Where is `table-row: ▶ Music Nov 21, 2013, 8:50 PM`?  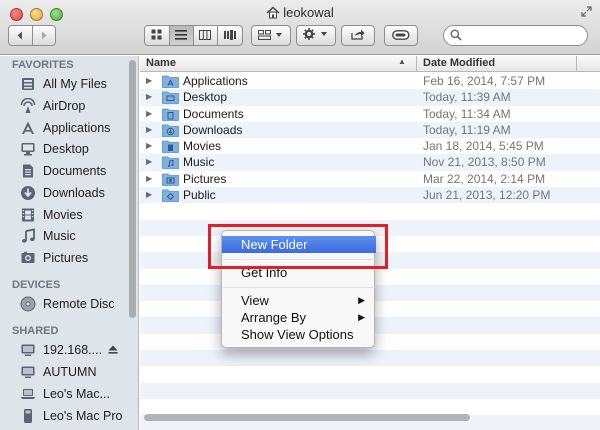
table-row: ▶ Music Nov 21, 2013, 8:50 PM is located at coordinates (370, 162).